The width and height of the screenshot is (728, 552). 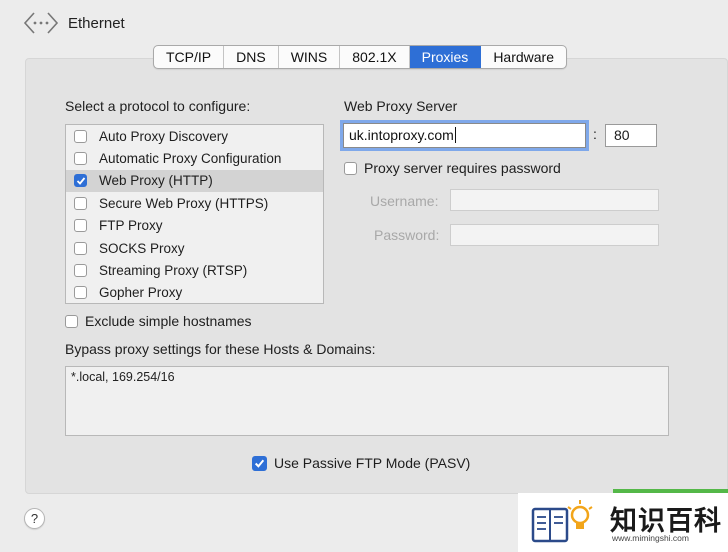 What do you see at coordinates (173, 271) in the screenshot?
I see `list-item-label: Streaming Proxy (RTSP)` at bounding box center [173, 271].